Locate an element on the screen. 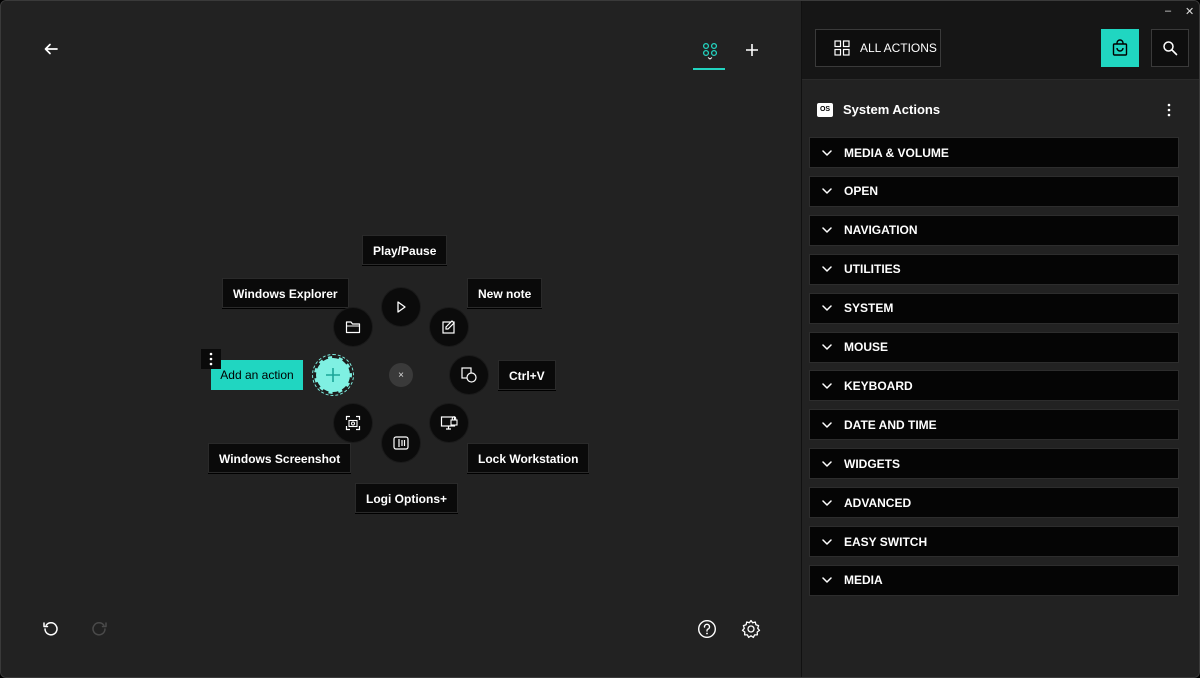 The width and height of the screenshot is (1200, 678). play-icon is located at coordinates (401, 307).